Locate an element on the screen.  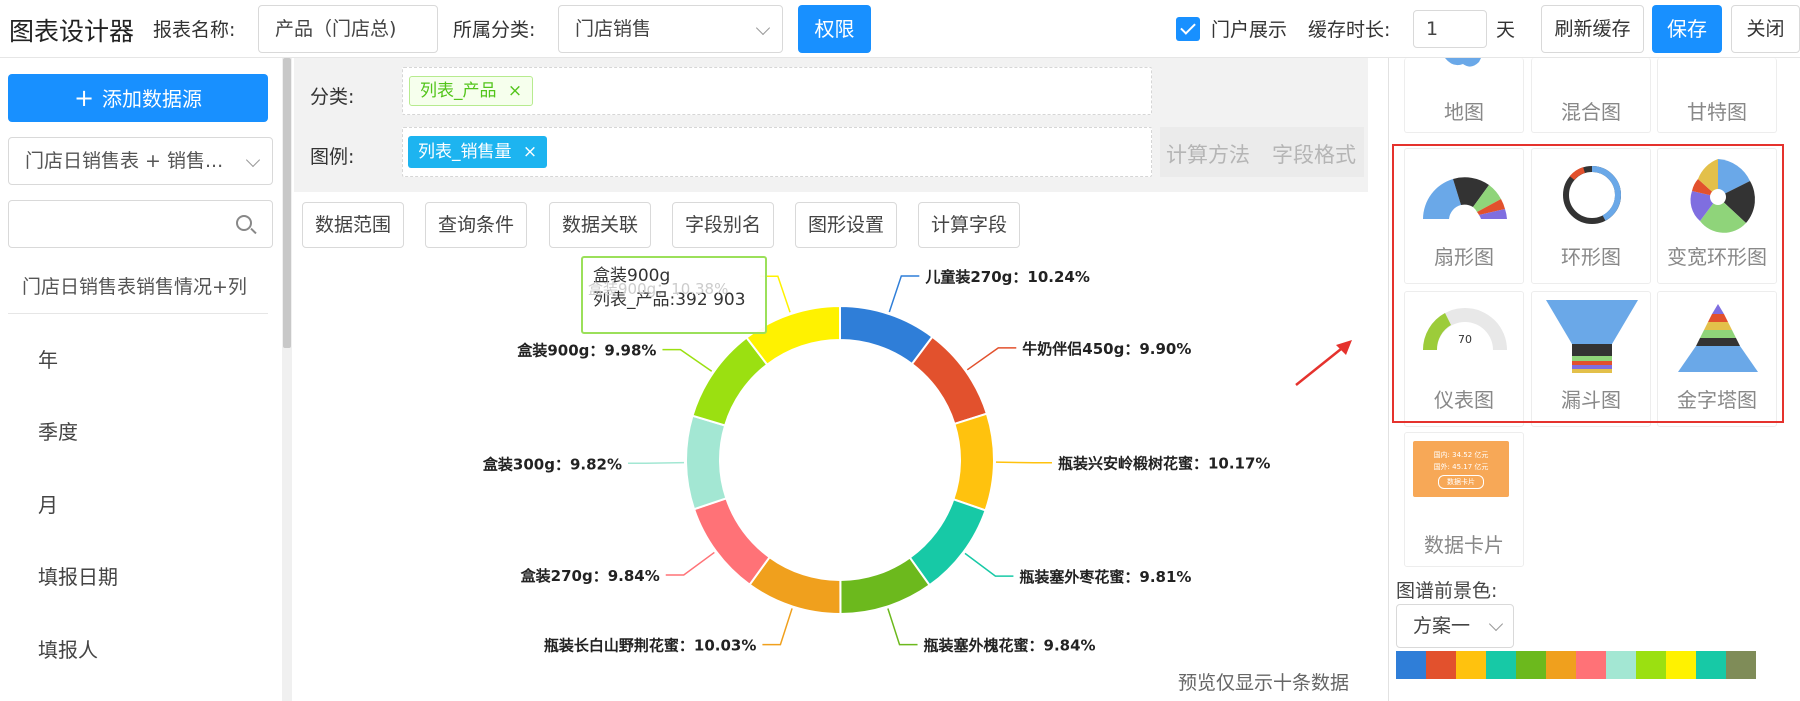
legend-tag-label: 列表_销售量 is located at coordinates (465, 152).